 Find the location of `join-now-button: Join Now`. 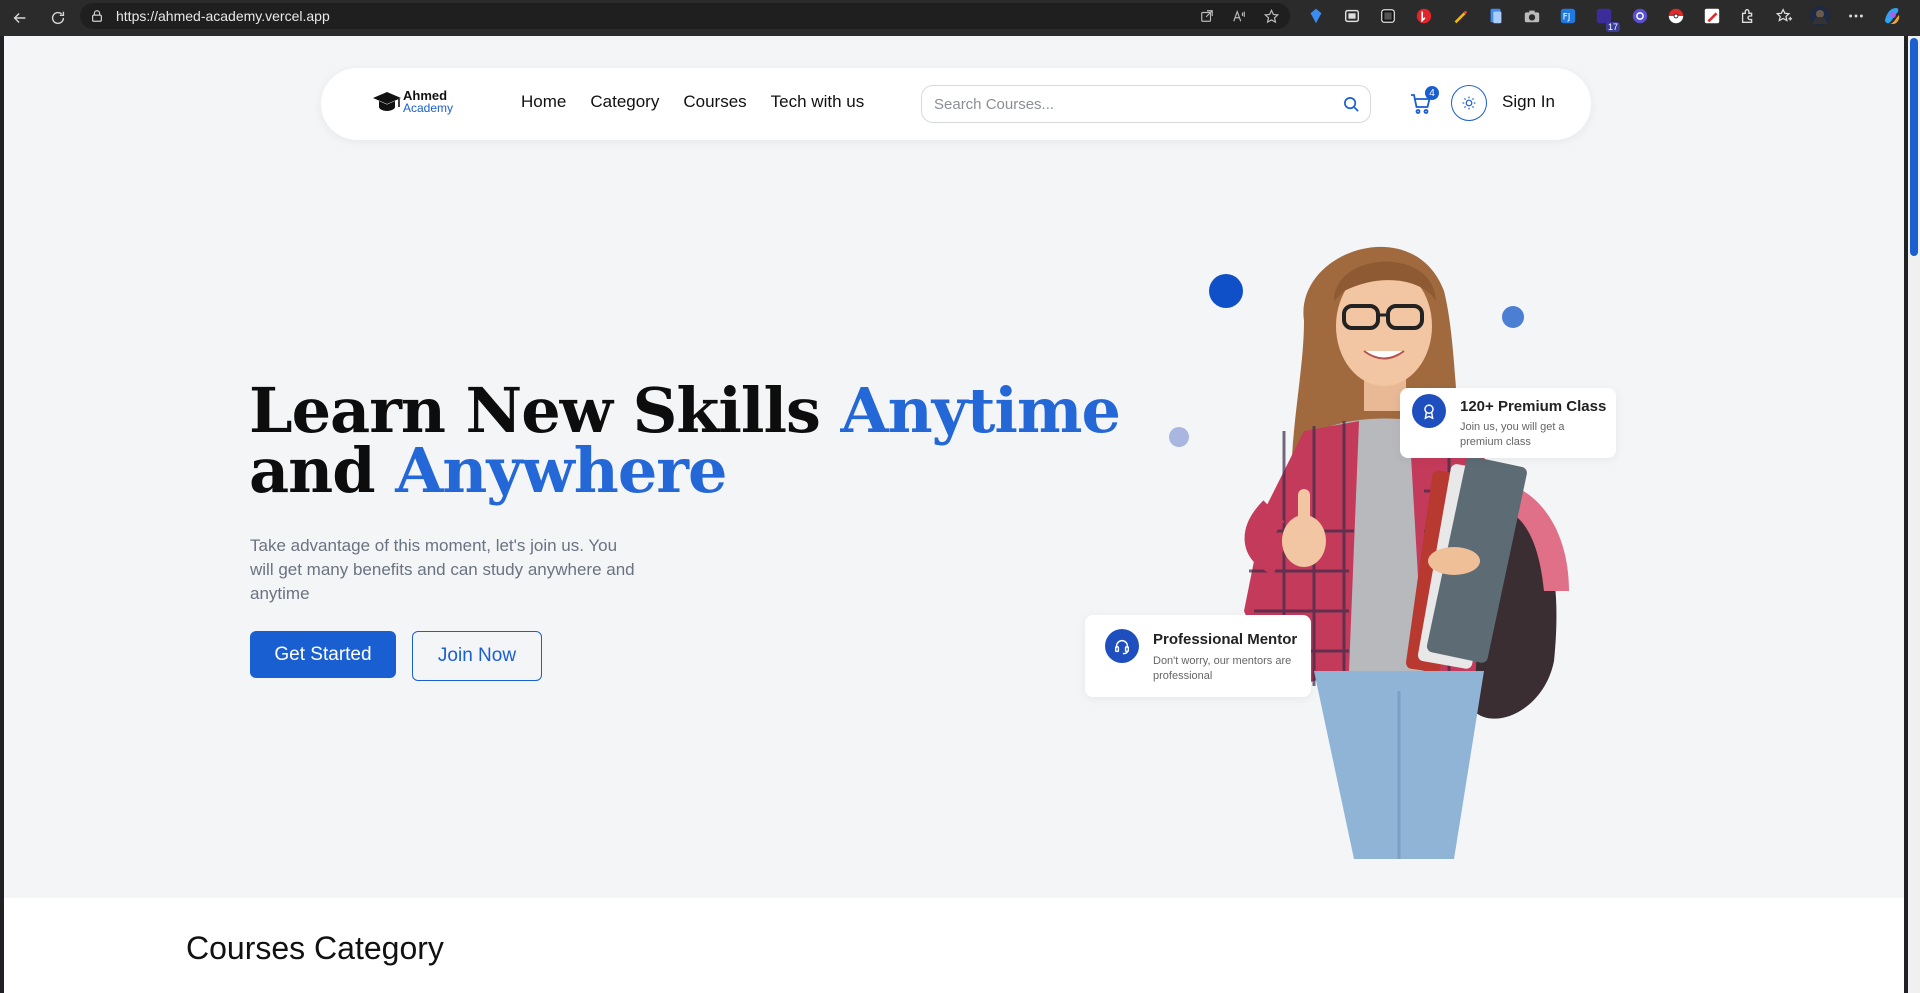

join-now-button: Join Now is located at coordinates (477, 656).